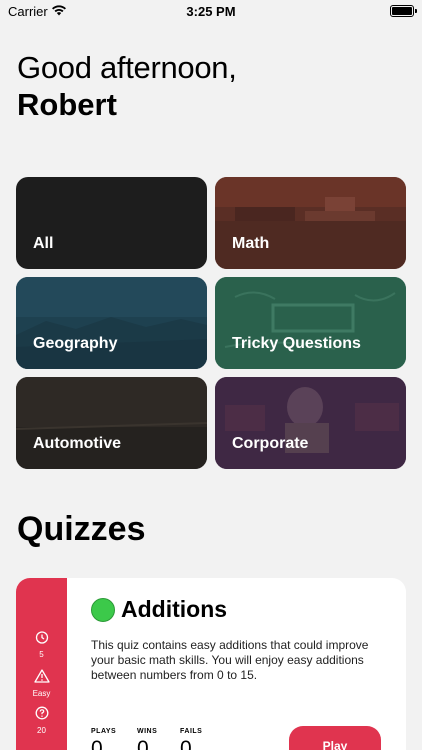 This screenshot has height=750, width=422. I want to click on user-name: Robert, so click(67, 104).